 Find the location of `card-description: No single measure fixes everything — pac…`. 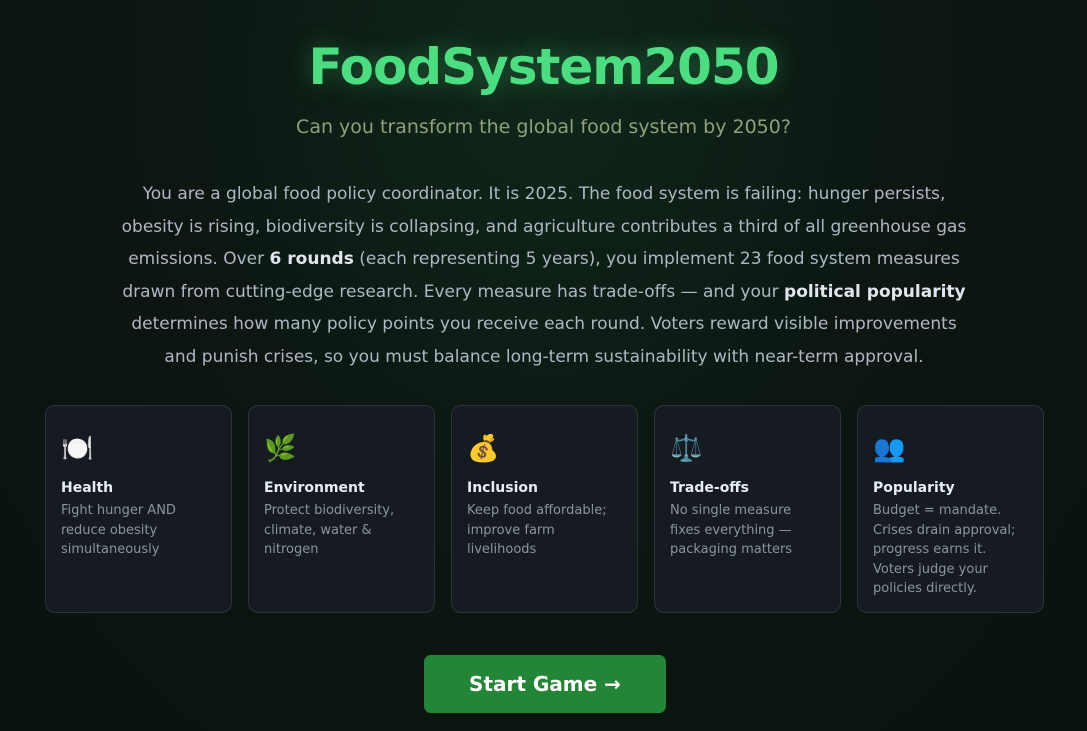

card-description: No single measure fixes everything — pac… is located at coordinates (731, 530).